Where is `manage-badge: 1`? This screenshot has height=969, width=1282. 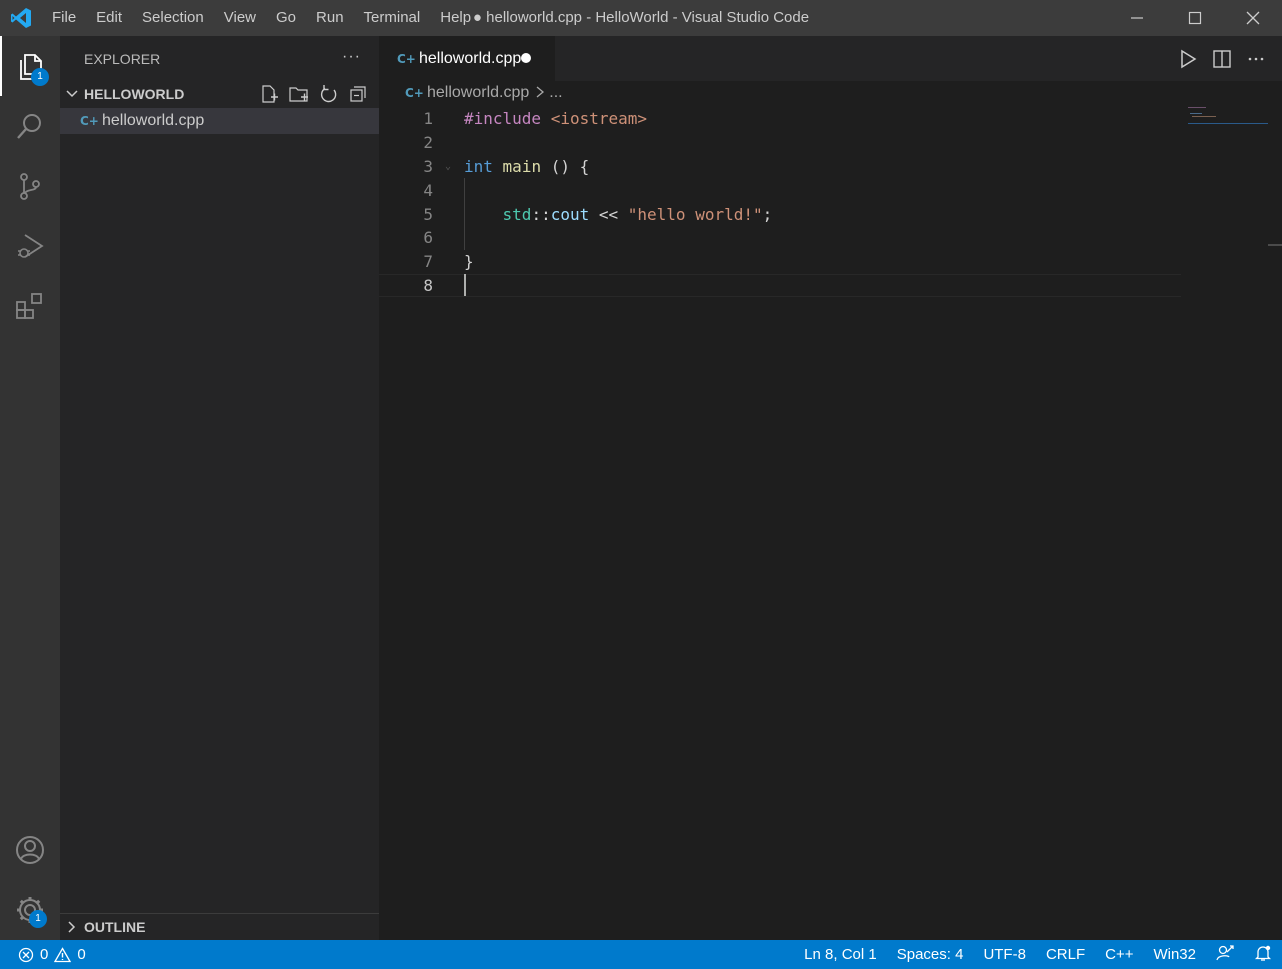 manage-badge: 1 is located at coordinates (38, 919).